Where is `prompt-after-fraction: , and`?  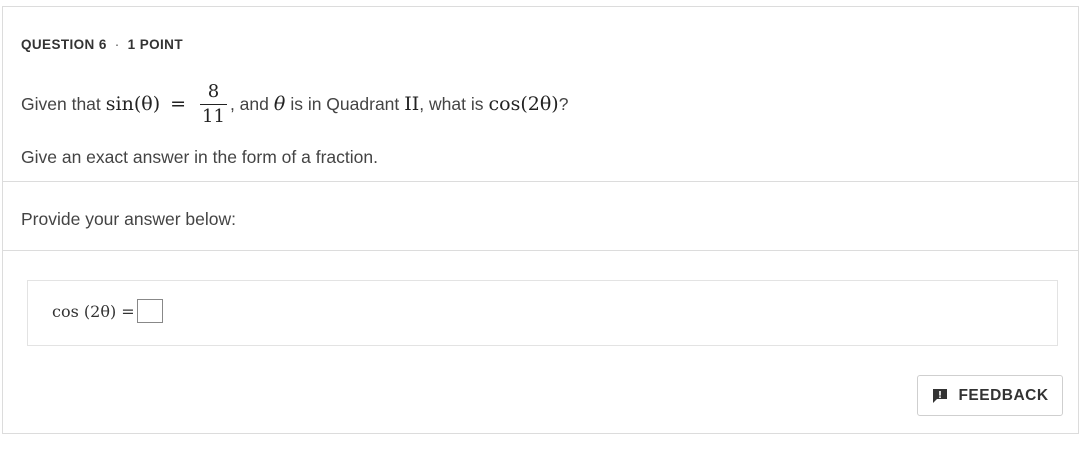
prompt-after-fraction: , and is located at coordinates (249, 103).